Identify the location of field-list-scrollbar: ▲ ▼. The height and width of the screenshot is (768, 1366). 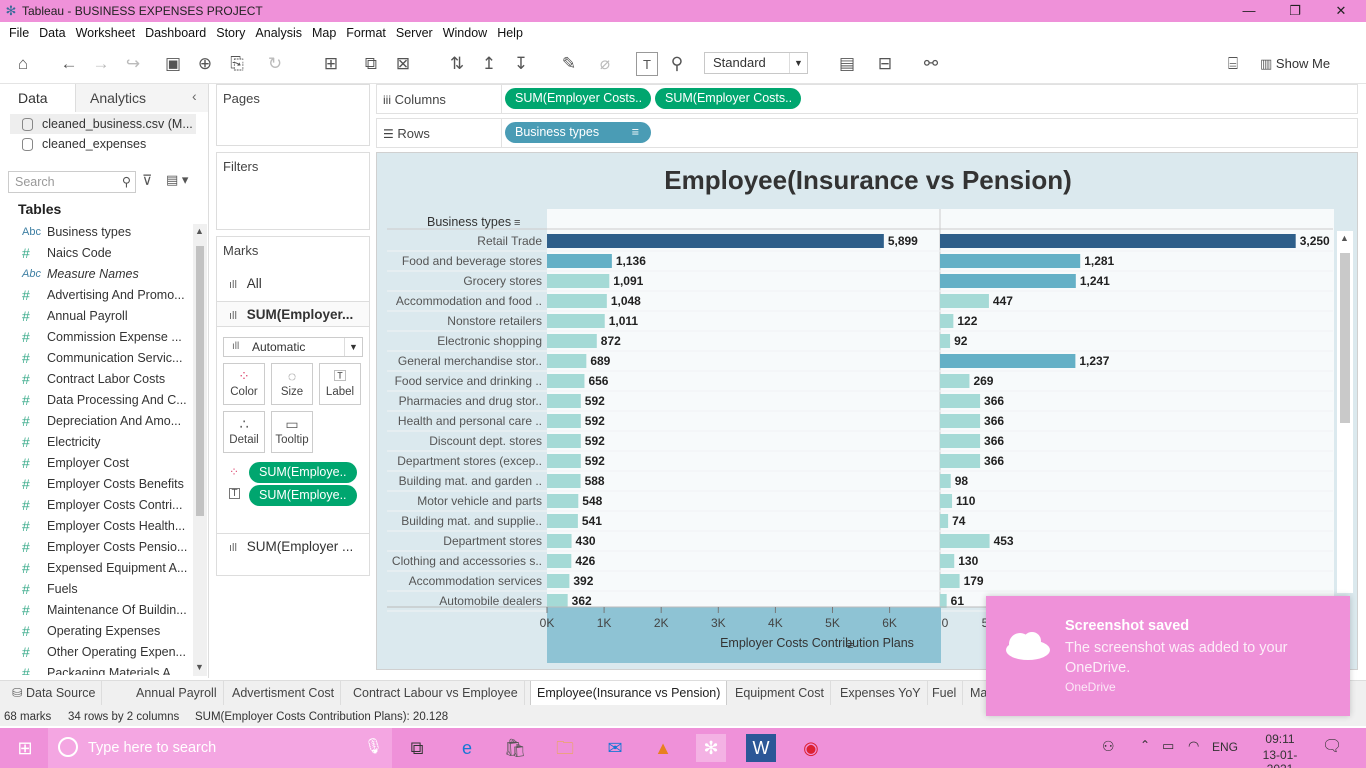
(200, 450).